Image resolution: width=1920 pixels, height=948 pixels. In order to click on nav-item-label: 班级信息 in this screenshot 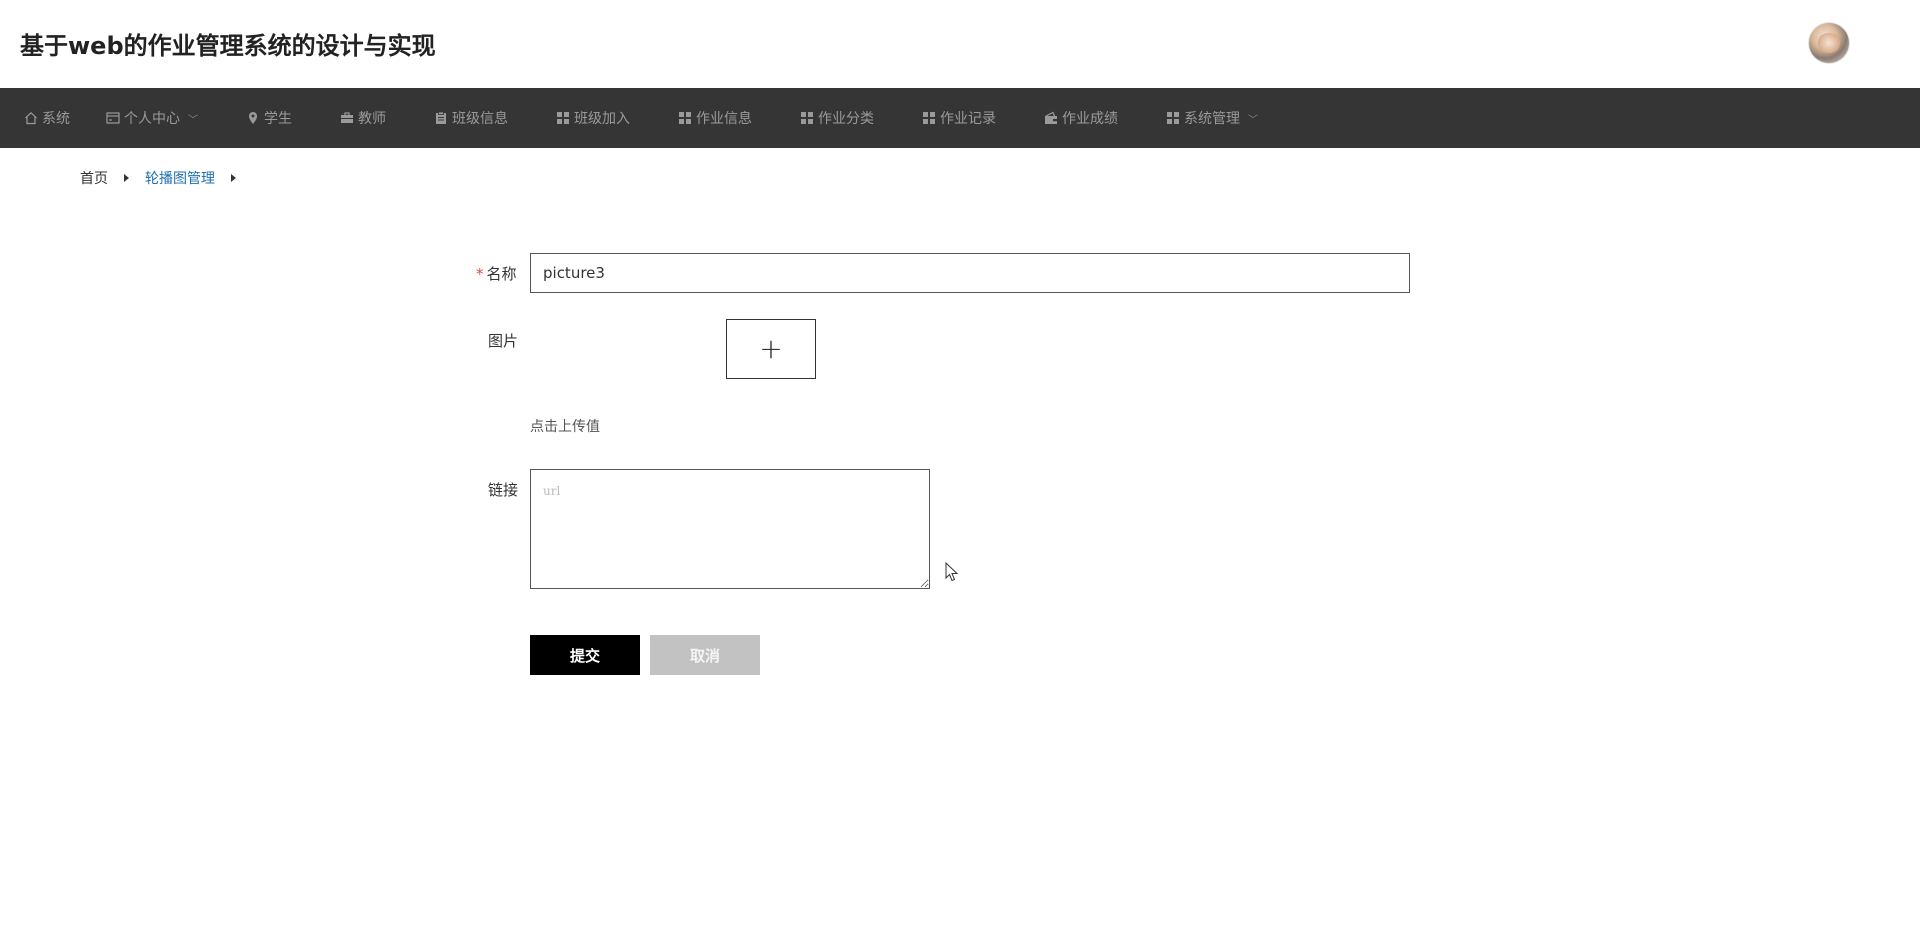, I will do `click(480, 119)`.